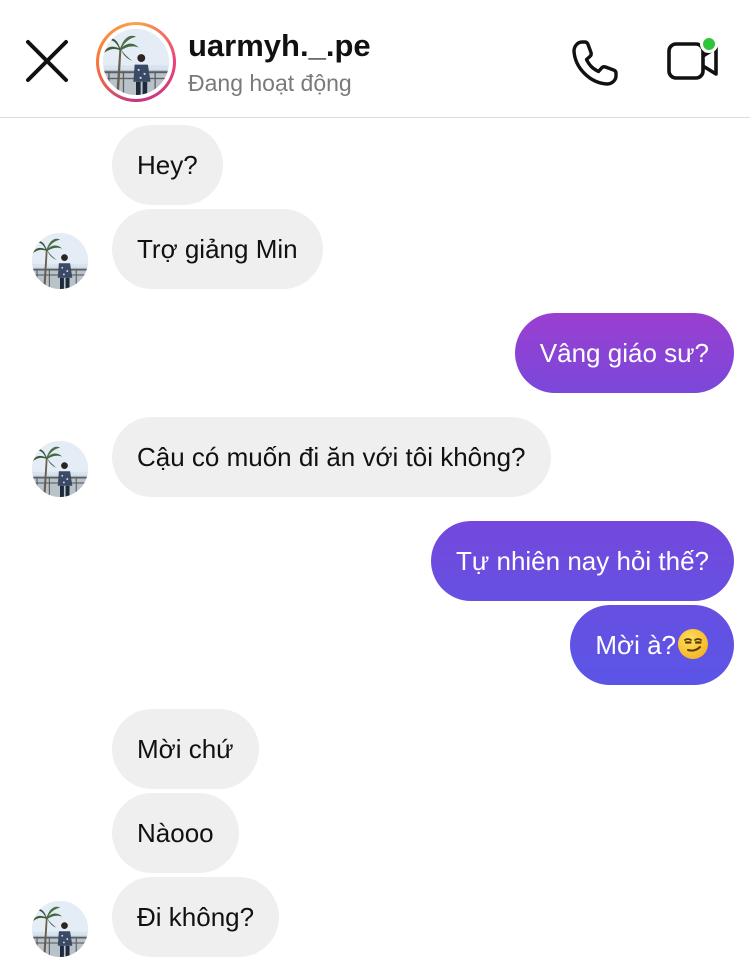 The width and height of the screenshot is (750, 966). What do you see at coordinates (196, 917) in the screenshot?
I see `incoming-message: Đi không?` at bounding box center [196, 917].